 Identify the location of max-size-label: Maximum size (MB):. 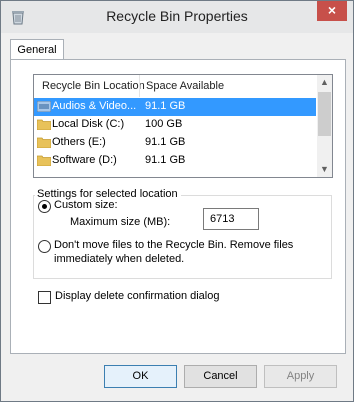
(120, 222).